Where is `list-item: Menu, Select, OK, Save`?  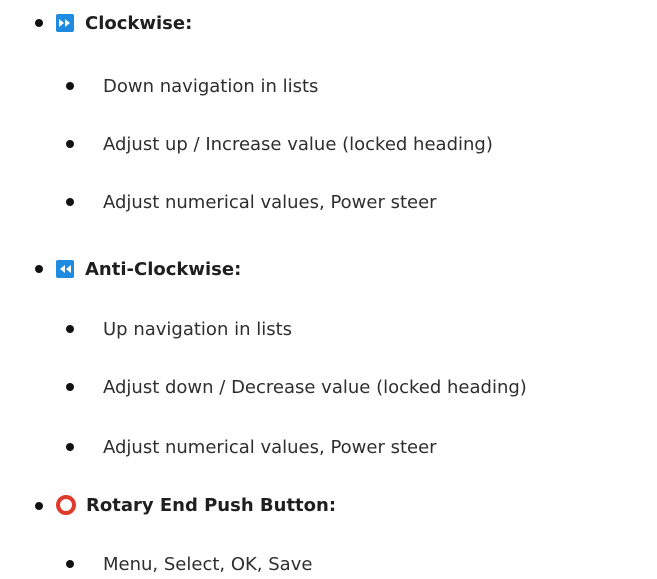
list-item: Menu, Select, OK, Save is located at coordinates (207, 564).